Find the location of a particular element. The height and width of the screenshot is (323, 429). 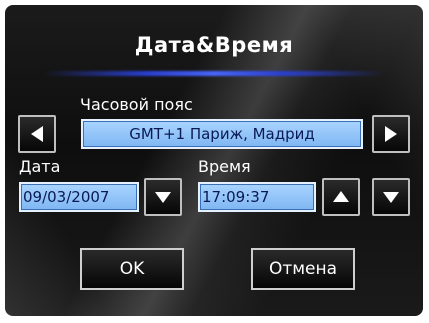

time-up-button is located at coordinates (341, 197).